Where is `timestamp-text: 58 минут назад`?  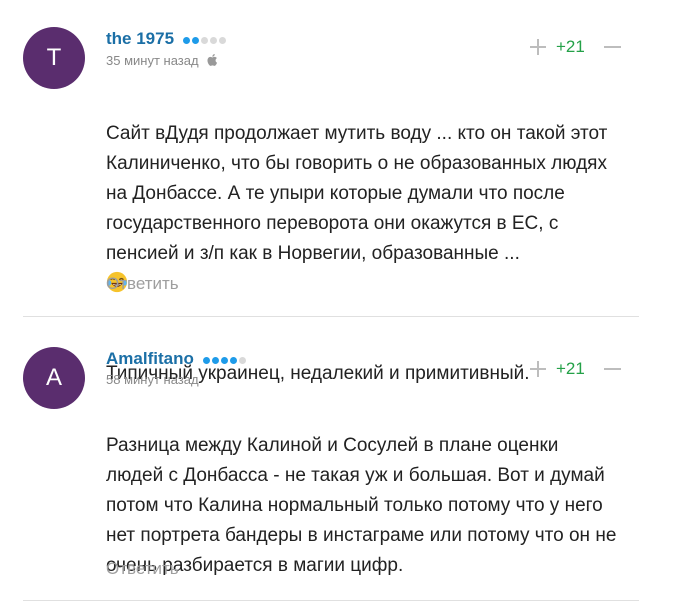
timestamp-text: 58 минут назад is located at coordinates (152, 379).